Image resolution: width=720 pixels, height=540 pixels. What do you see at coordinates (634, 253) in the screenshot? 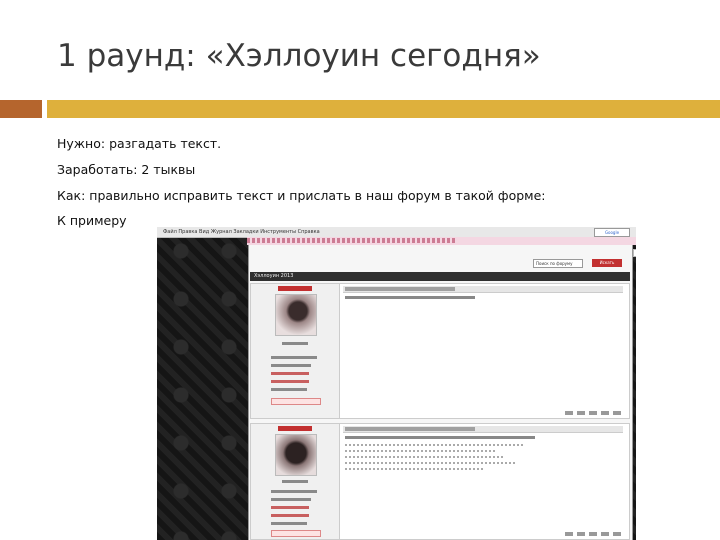
I see `login-input` at bounding box center [634, 253].